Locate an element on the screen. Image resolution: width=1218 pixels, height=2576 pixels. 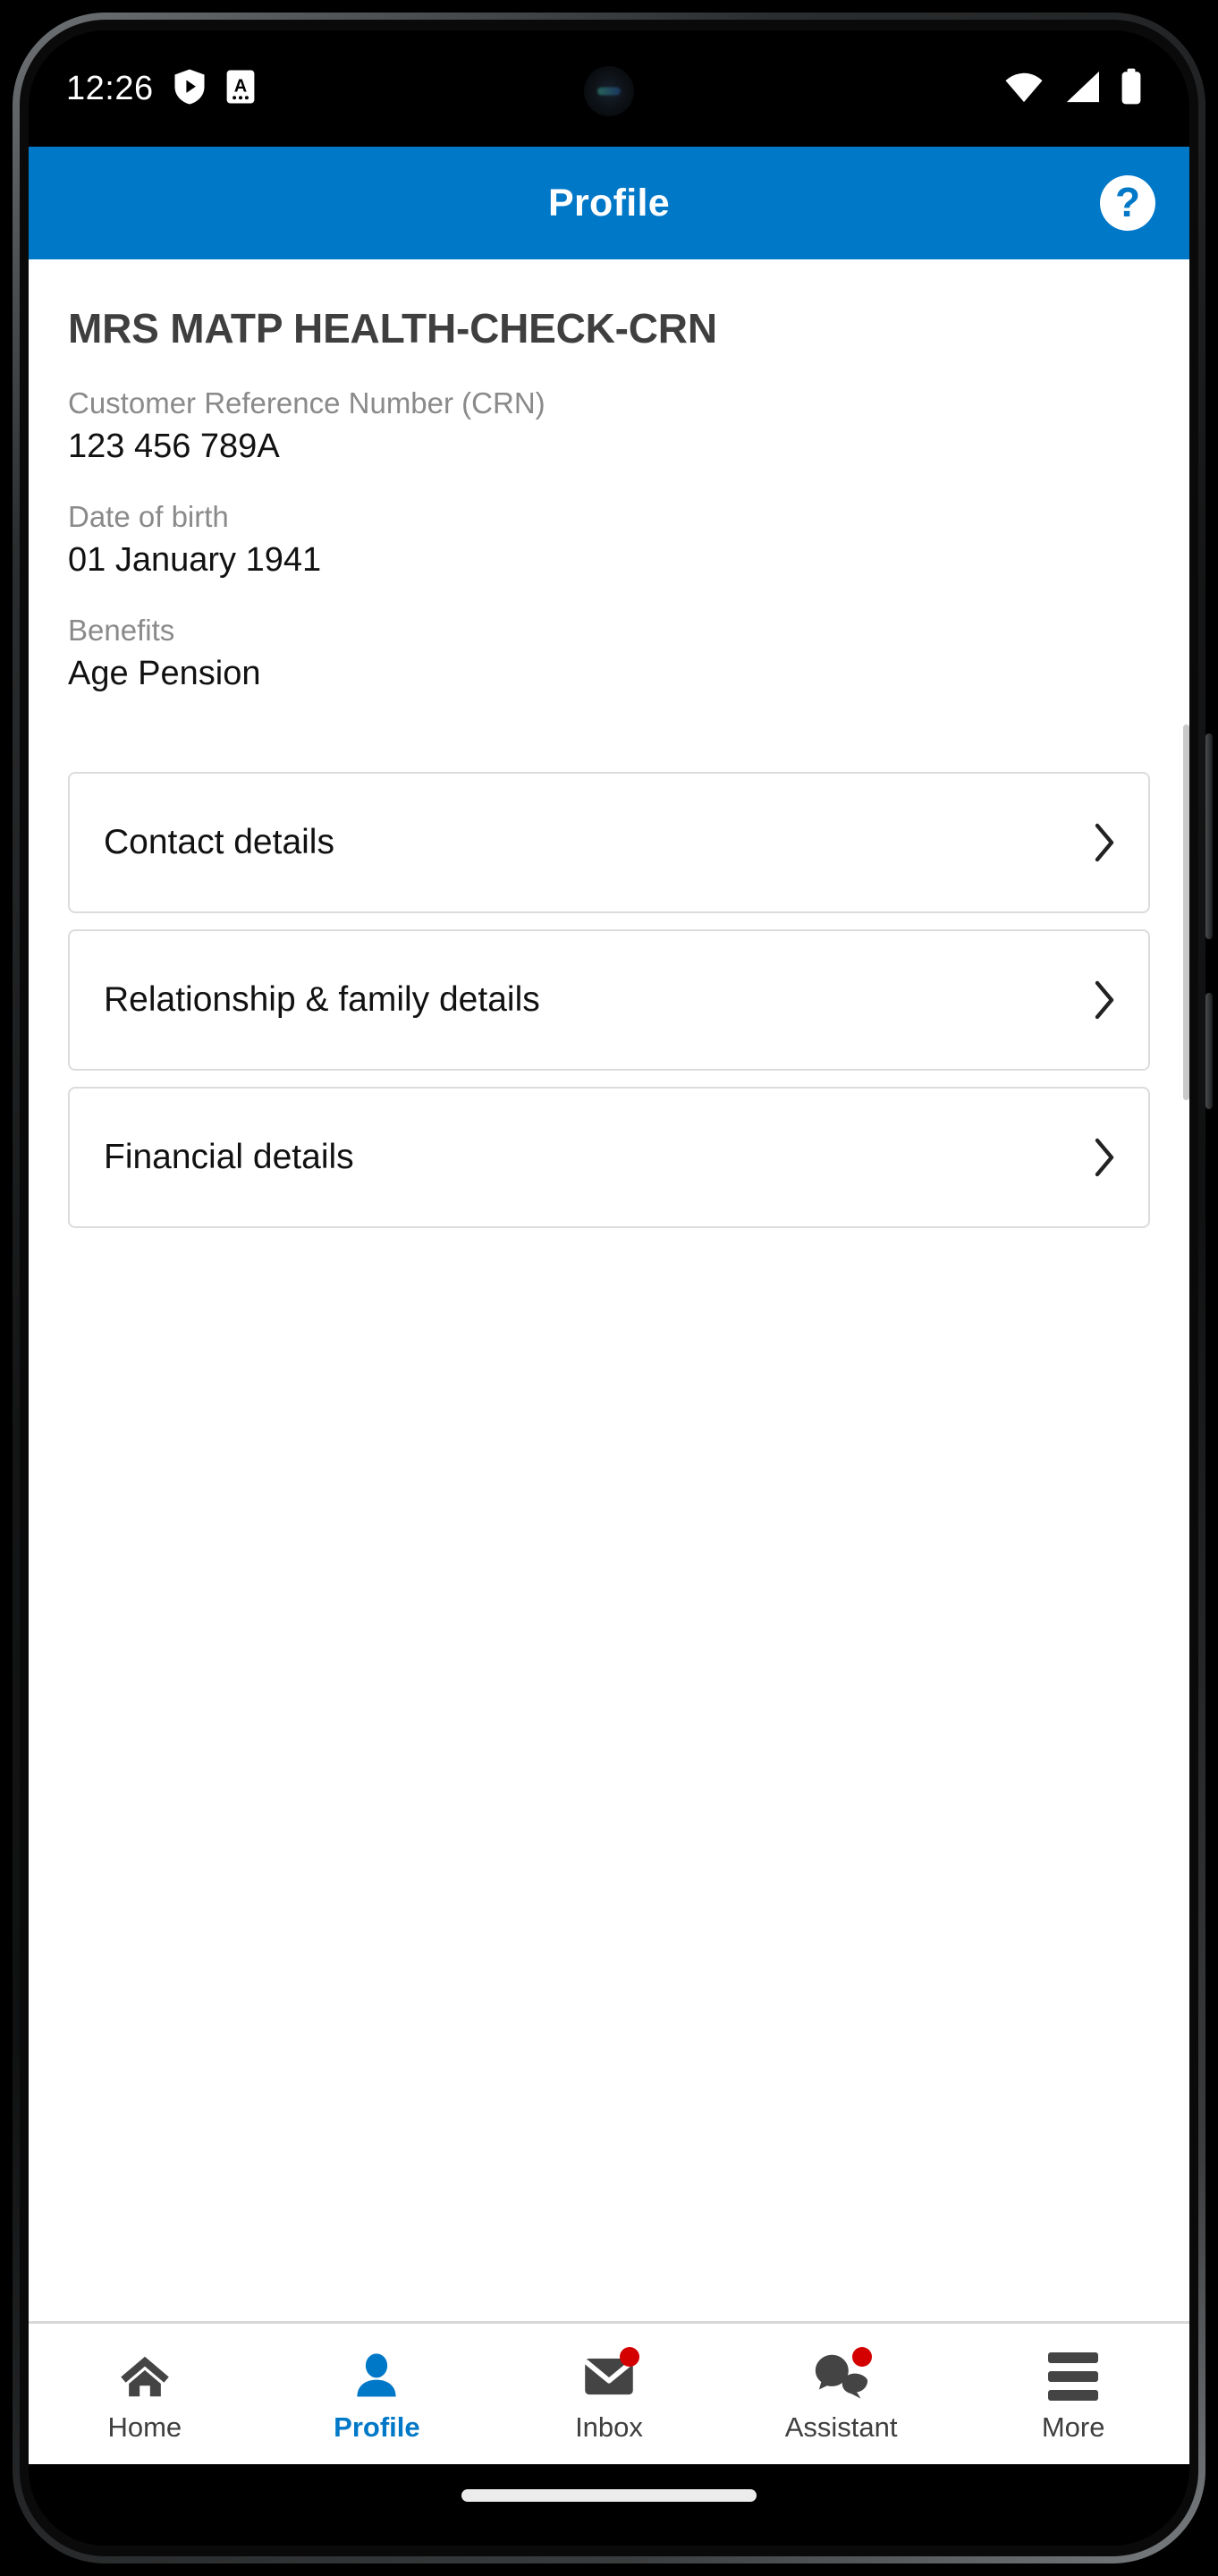
nav-label: Inbox is located at coordinates (609, 2427).